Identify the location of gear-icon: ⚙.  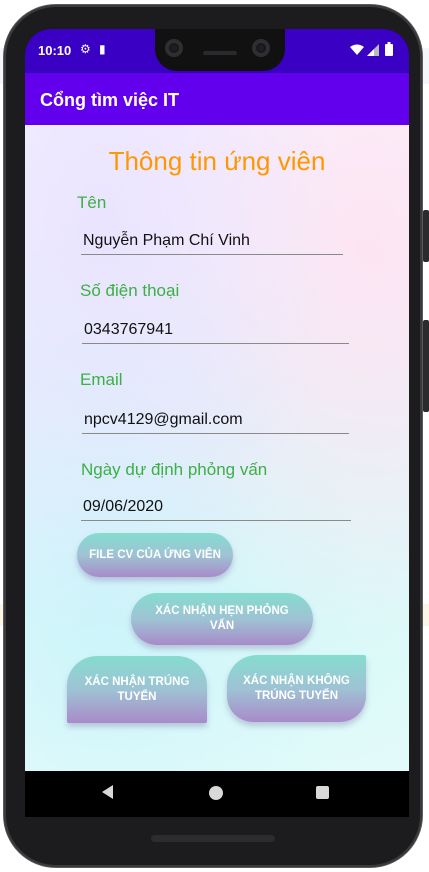
(85, 49).